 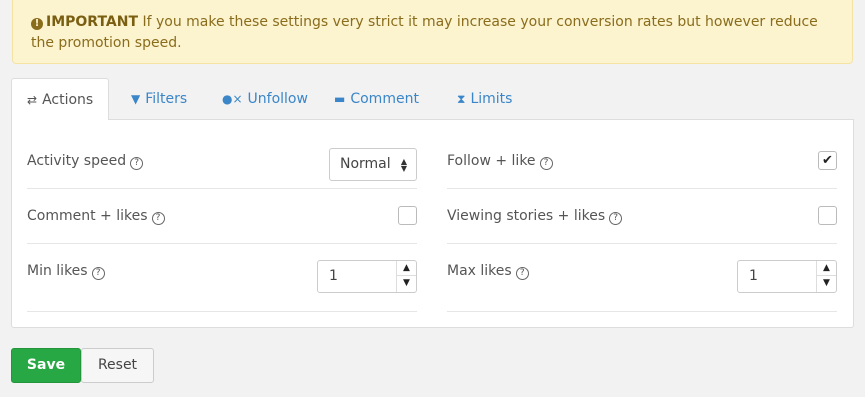 What do you see at coordinates (488, 271) in the screenshot?
I see `max-likes-label: Max likes?` at bounding box center [488, 271].